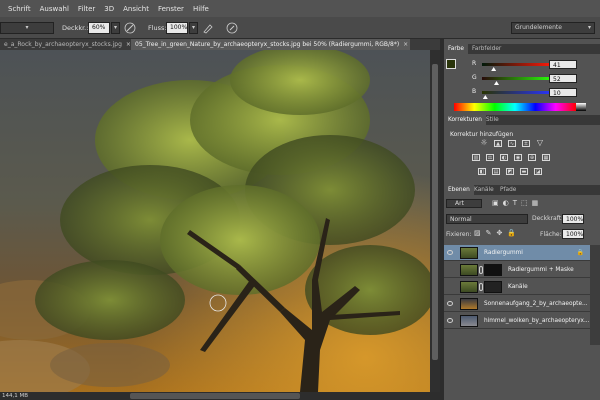 Image resolution: width=600 pixels, height=400 pixels. I want to click on gradient-map-icon: ▬, so click(524, 171).